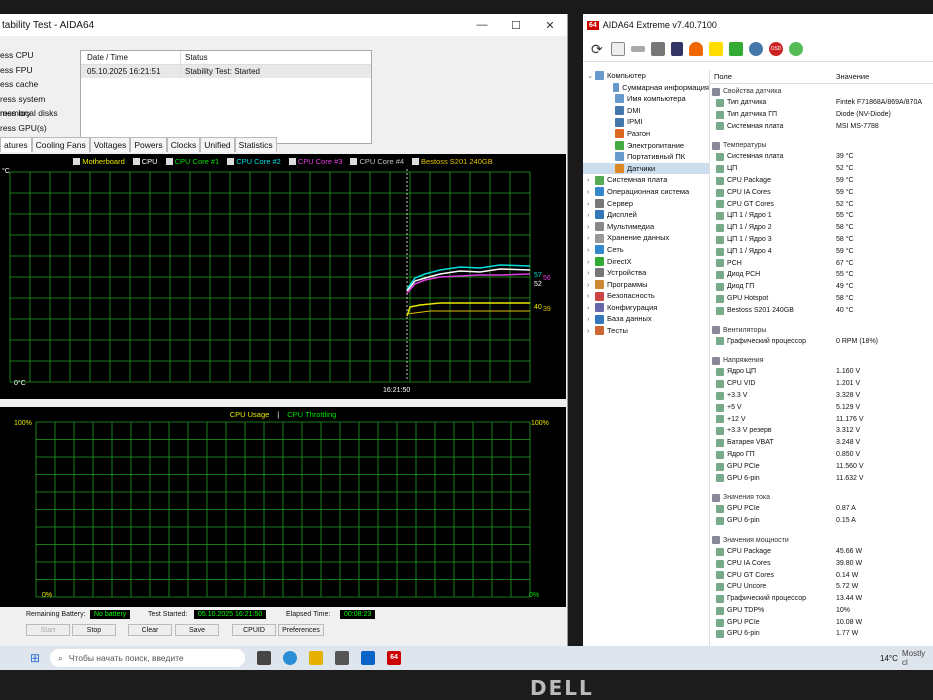 The width and height of the screenshot is (933, 700). Describe the element at coordinates (646, 134) in the screenshot. I see `tree-item: Разгон` at that location.